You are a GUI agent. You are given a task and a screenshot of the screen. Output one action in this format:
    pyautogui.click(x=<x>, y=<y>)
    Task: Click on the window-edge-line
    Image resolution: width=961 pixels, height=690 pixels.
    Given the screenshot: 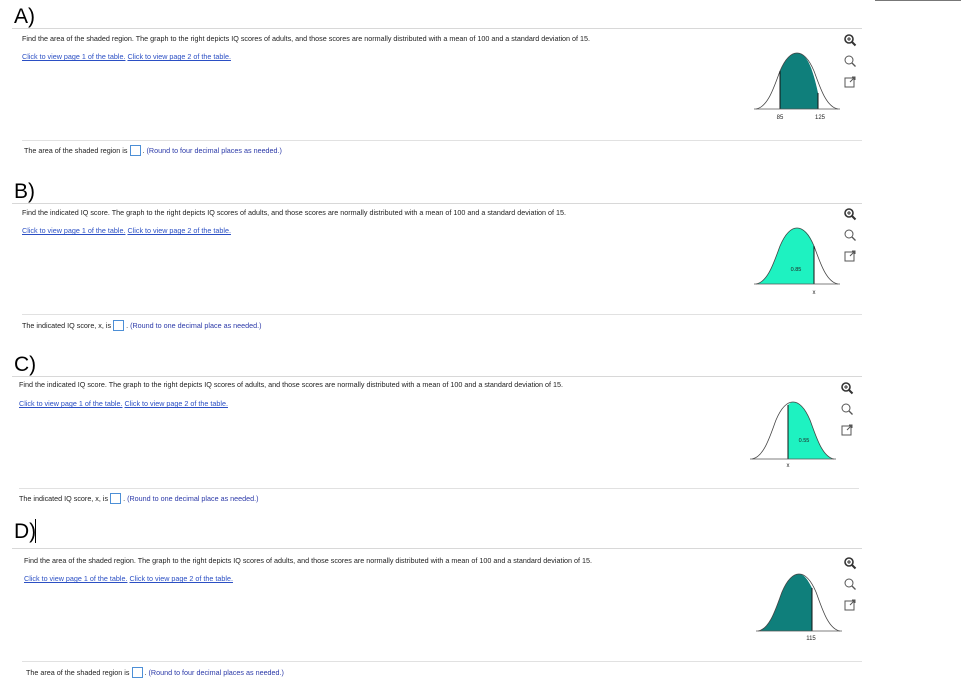 What is the action you would take?
    pyautogui.click(x=918, y=0)
    